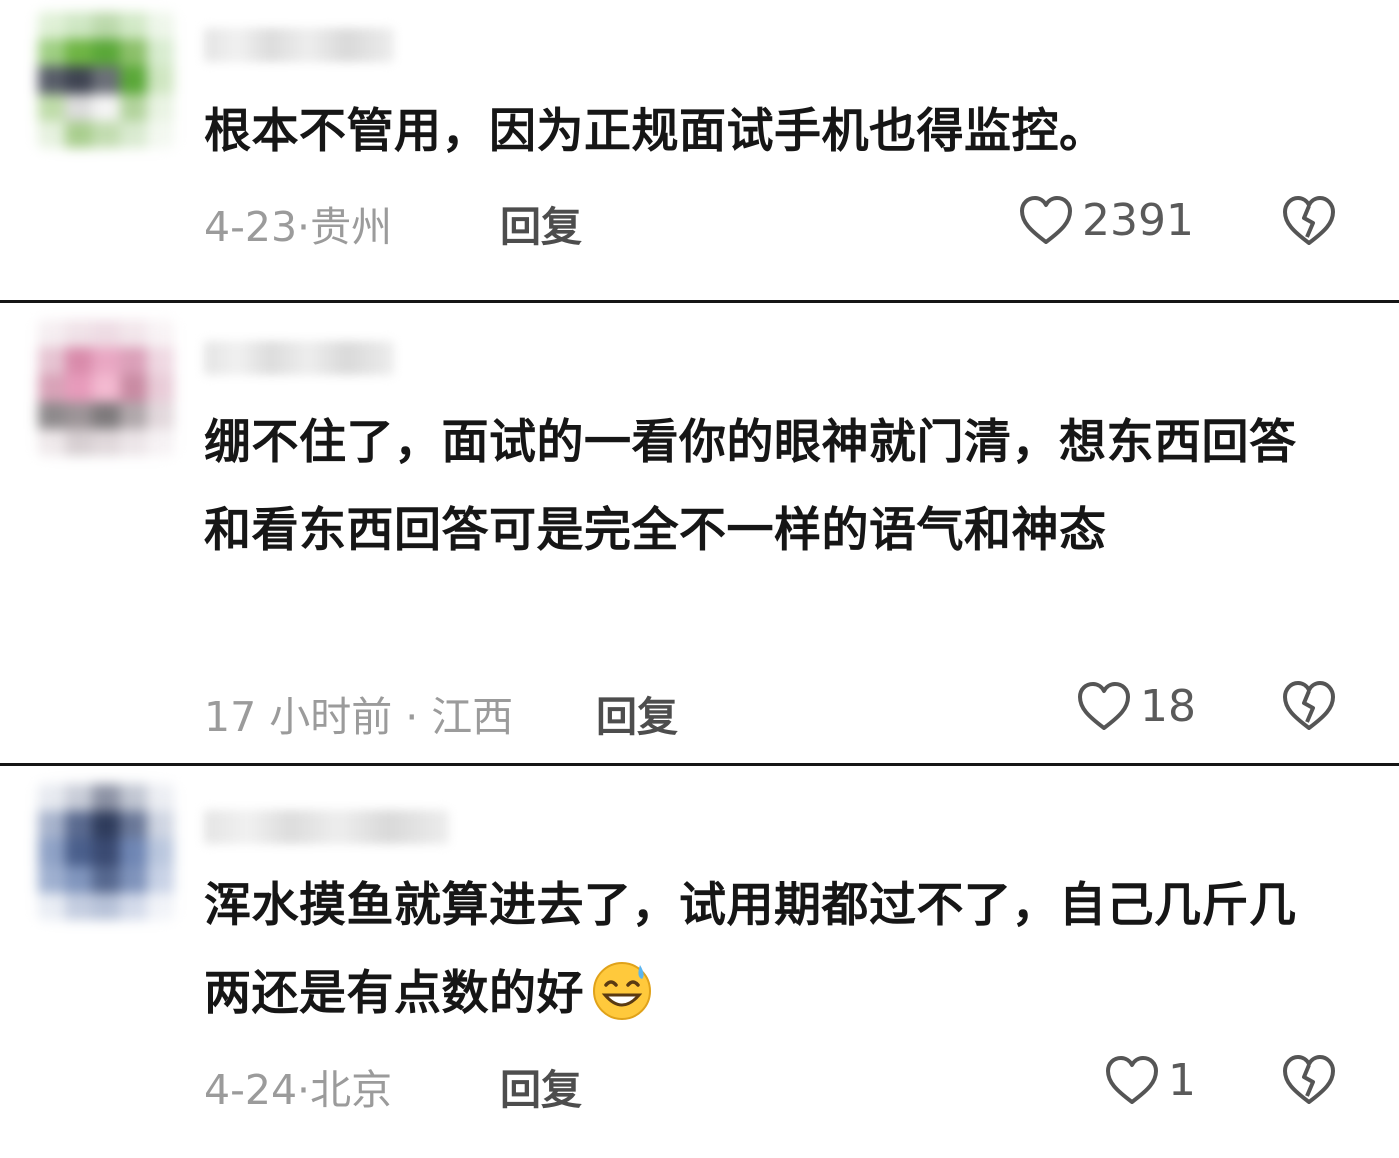 This screenshot has height=1158, width=1399. I want to click on comment-text: 浑水摸鱼就算进去了，试用期都过不了，自己几斤几两还是有点数的好, so click(759, 950).